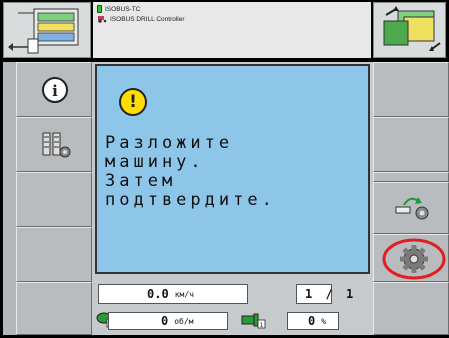  I want to click on gear-icon, so click(414, 259).